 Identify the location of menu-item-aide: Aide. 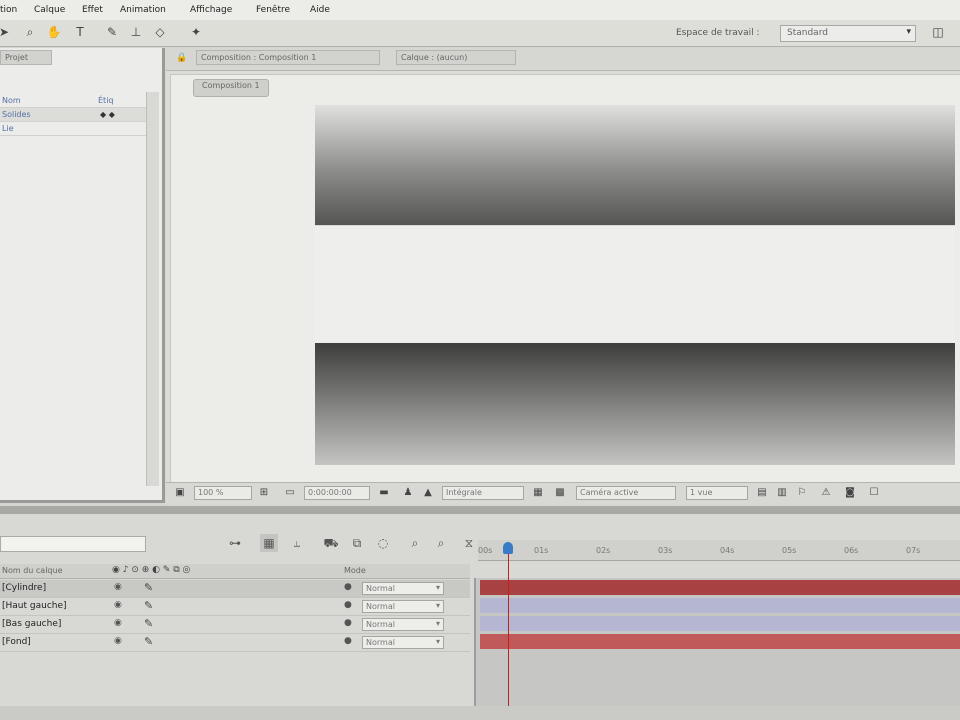
(320, 10).